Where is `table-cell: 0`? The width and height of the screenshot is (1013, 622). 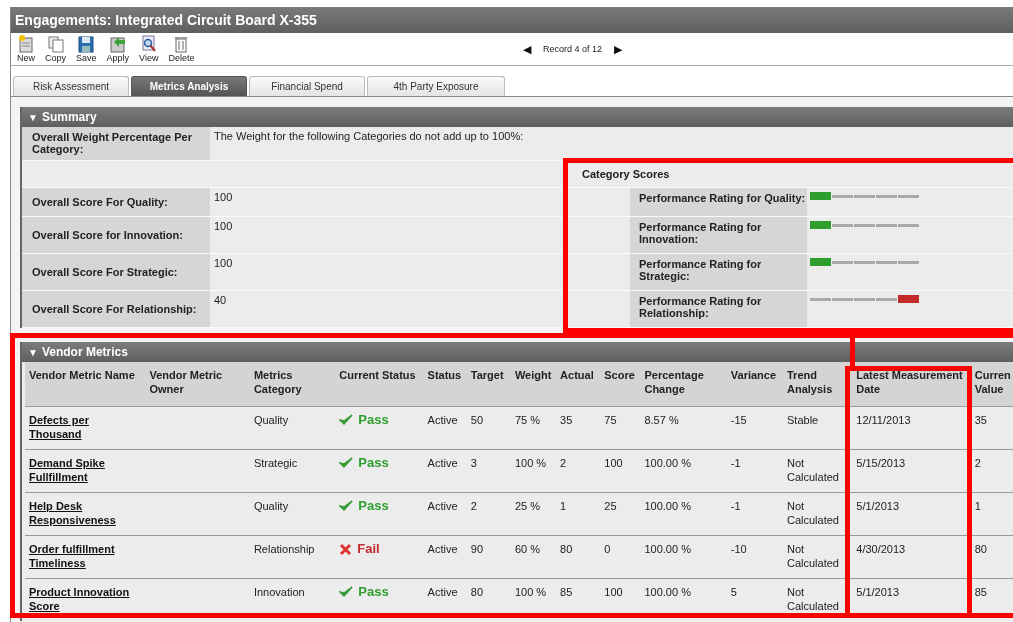 table-cell: 0 is located at coordinates (607, 549).